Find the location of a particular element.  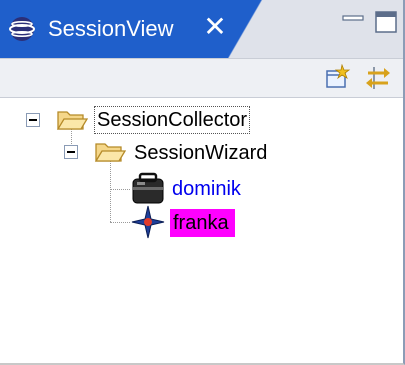

tree-node-dominik: dominik is located at coordinates (206, 189).